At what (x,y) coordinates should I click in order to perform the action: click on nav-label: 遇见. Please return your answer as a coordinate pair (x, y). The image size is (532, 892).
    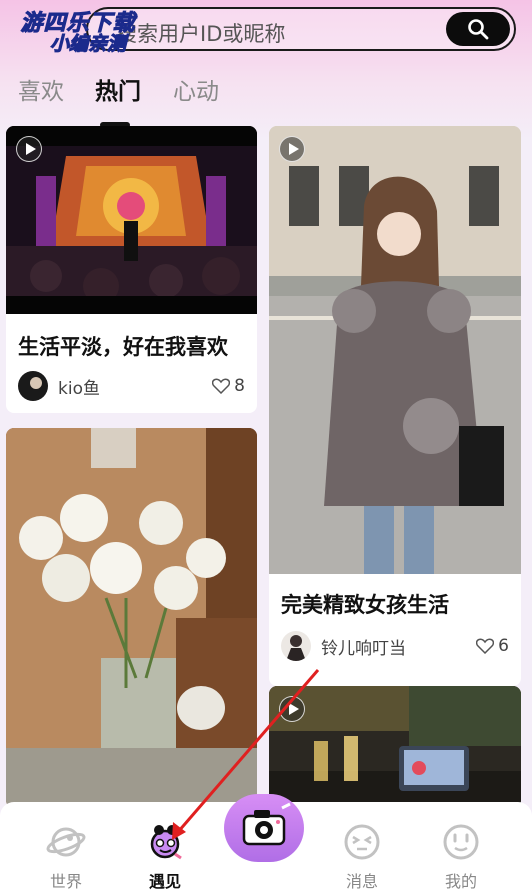
    Looking at the image, I should click on (164, 881).